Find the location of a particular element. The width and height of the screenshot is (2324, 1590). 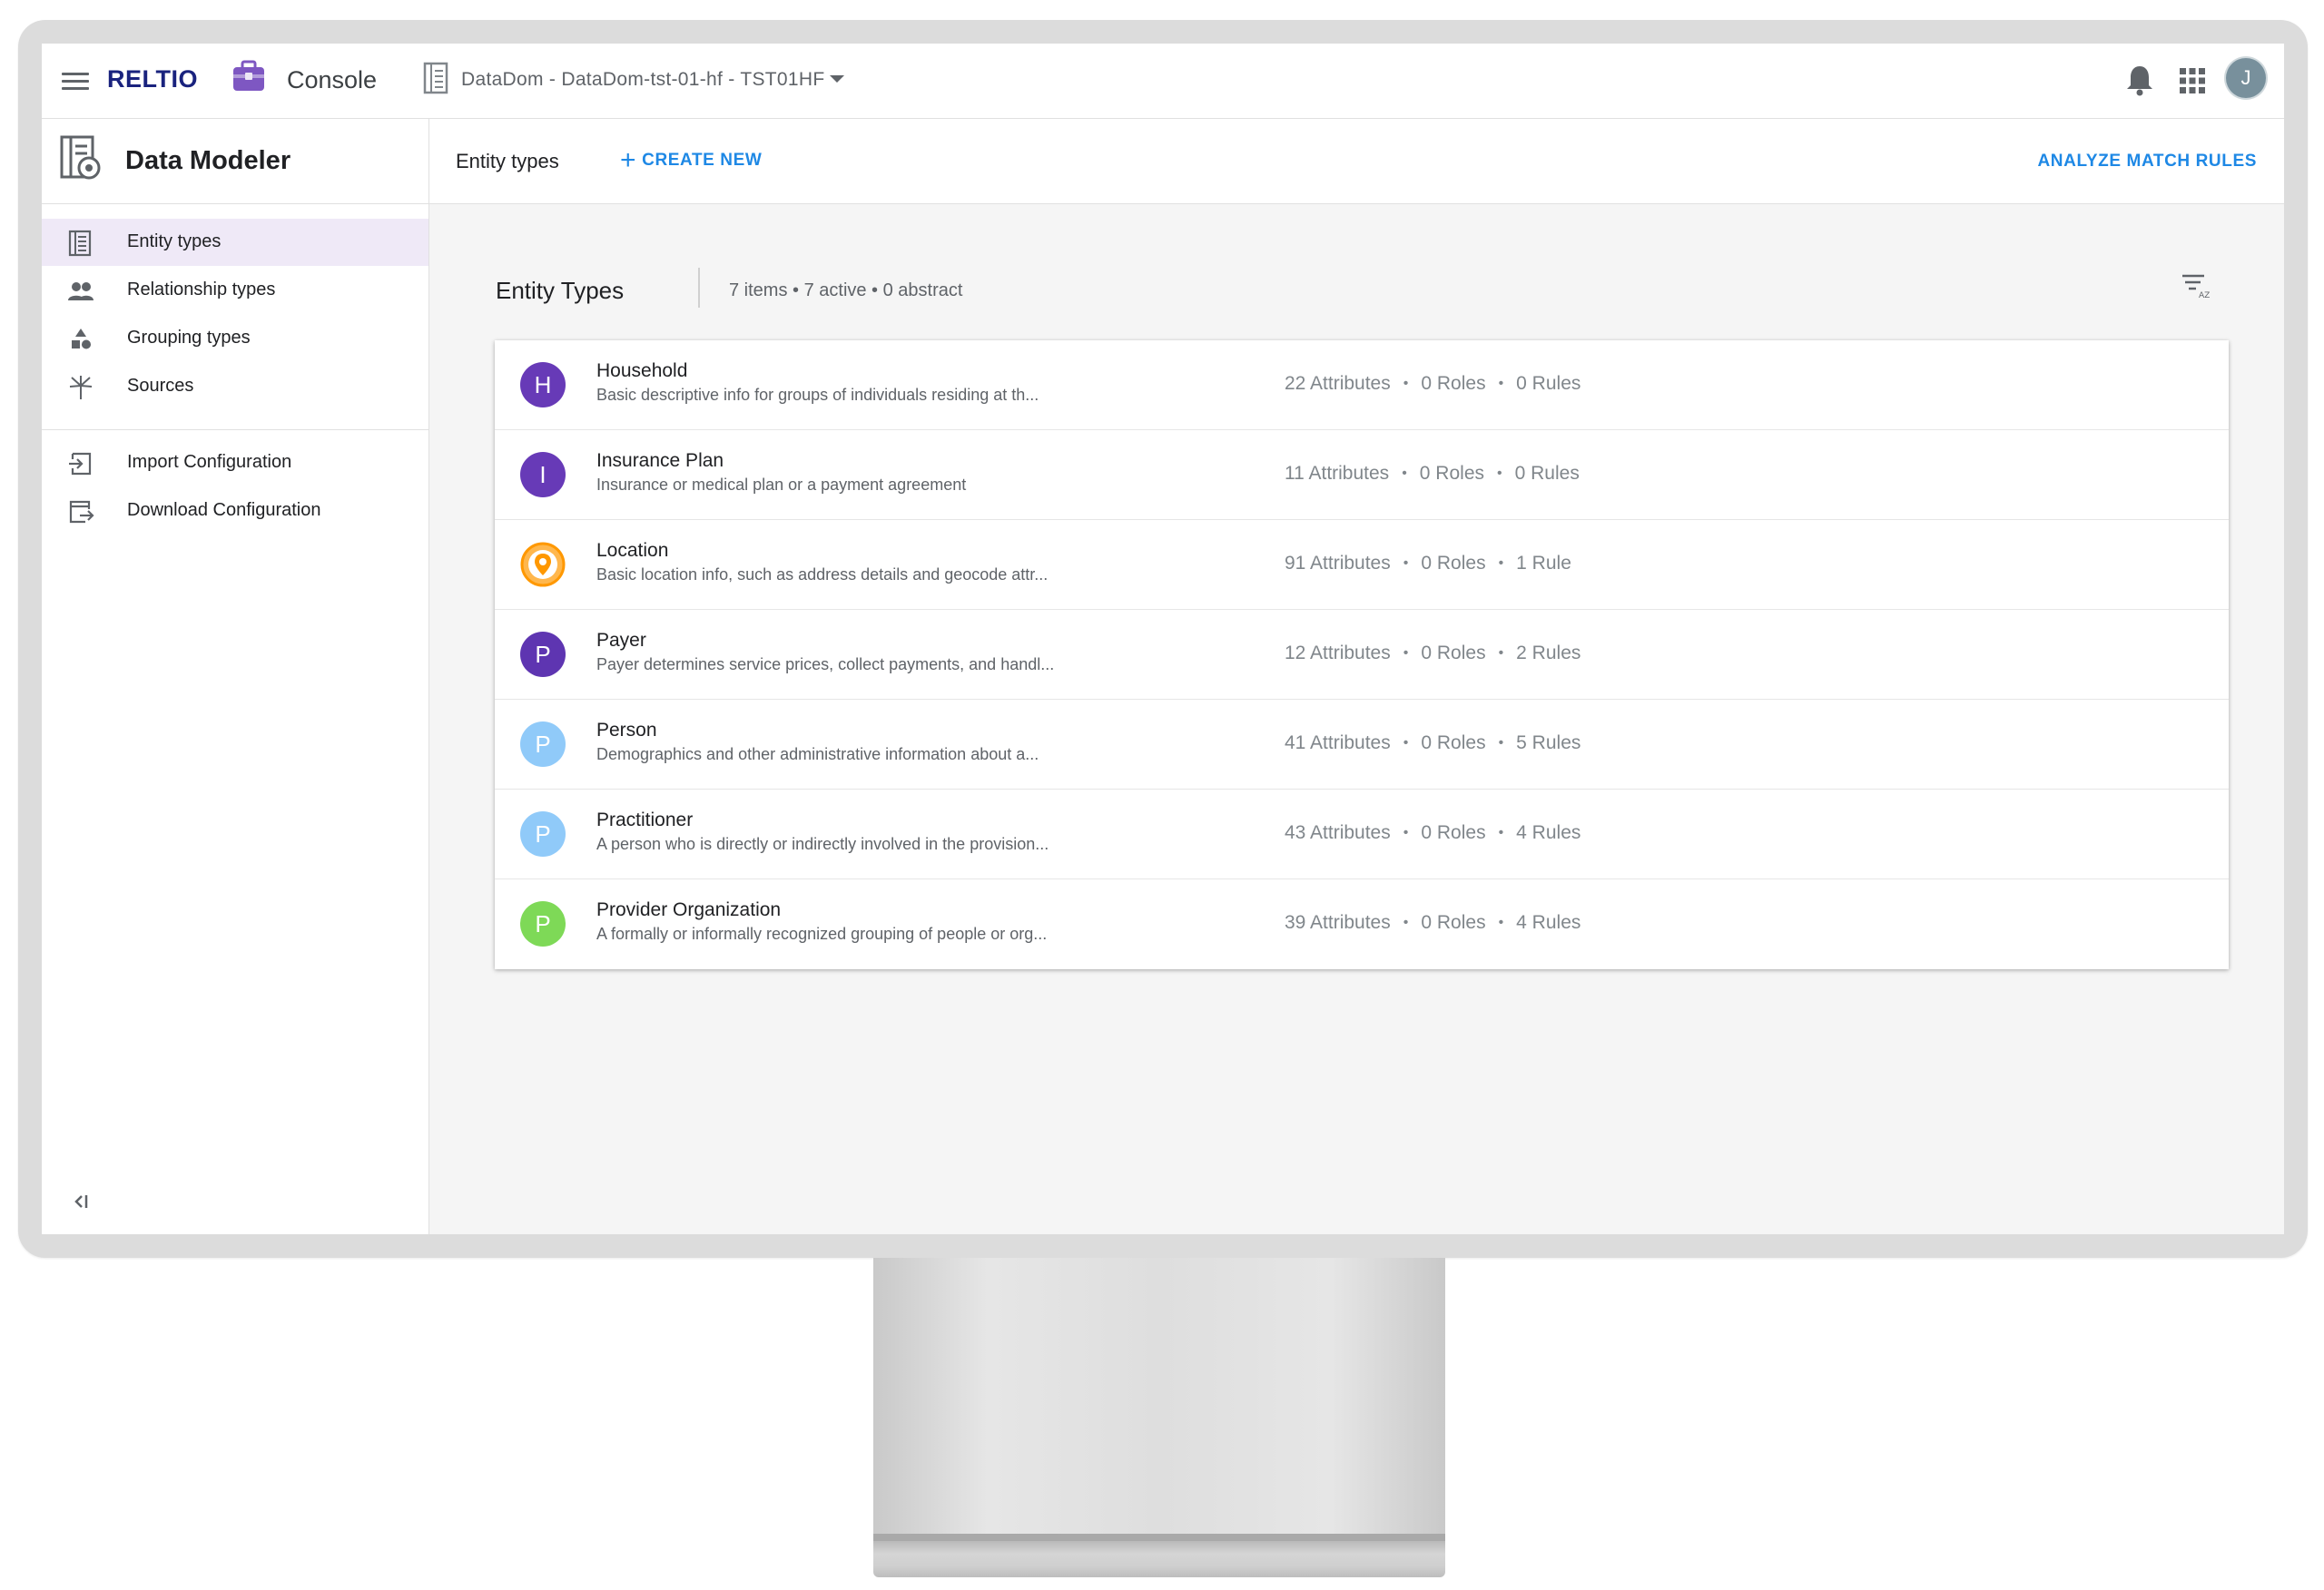

section-summary: 7 items • 7 active • 0 abstract is located at coordinates (846, 290).